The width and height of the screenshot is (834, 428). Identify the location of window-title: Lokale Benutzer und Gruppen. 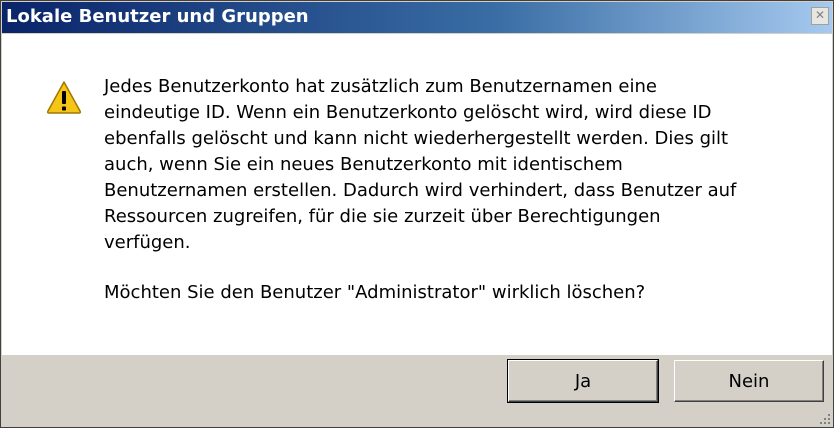
(157, 16).